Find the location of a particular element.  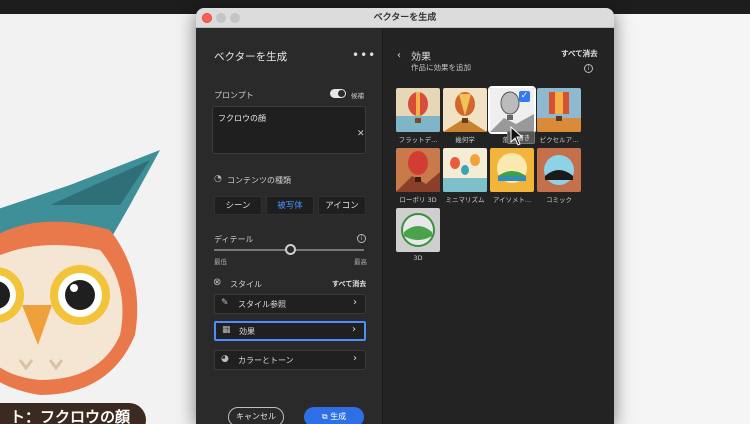

generate-button: ⧉ 生成 is located at coordinates (334, 415).